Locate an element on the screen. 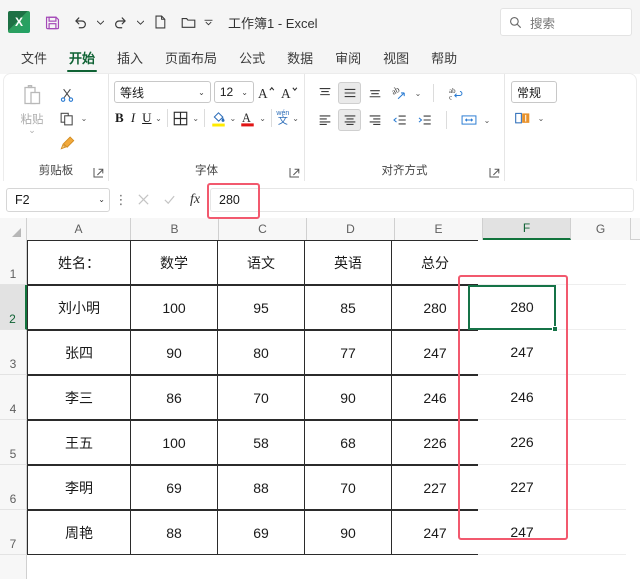  cancel-entry-icon is located at coordinates (143, 200).